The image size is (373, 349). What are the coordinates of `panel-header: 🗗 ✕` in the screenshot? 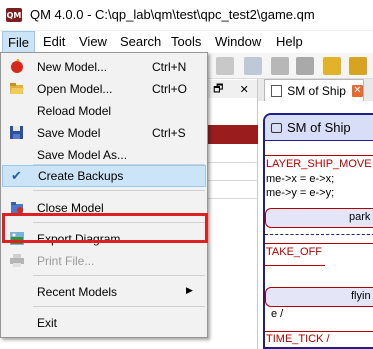 It's located at (231, 89).